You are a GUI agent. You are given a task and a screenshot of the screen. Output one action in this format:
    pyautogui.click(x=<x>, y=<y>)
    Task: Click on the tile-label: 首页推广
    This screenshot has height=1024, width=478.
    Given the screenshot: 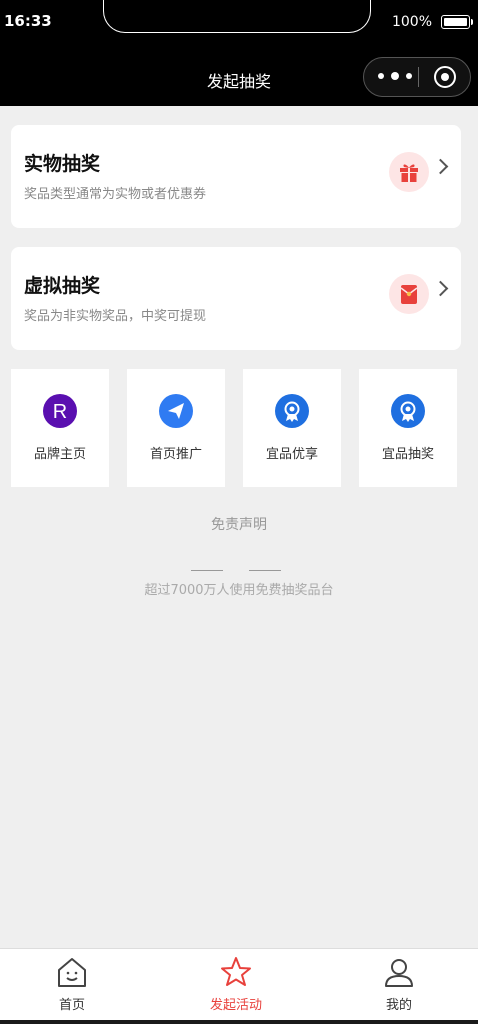 What is the action you would take?
    pyautogui.click(x=175, y=454)
    